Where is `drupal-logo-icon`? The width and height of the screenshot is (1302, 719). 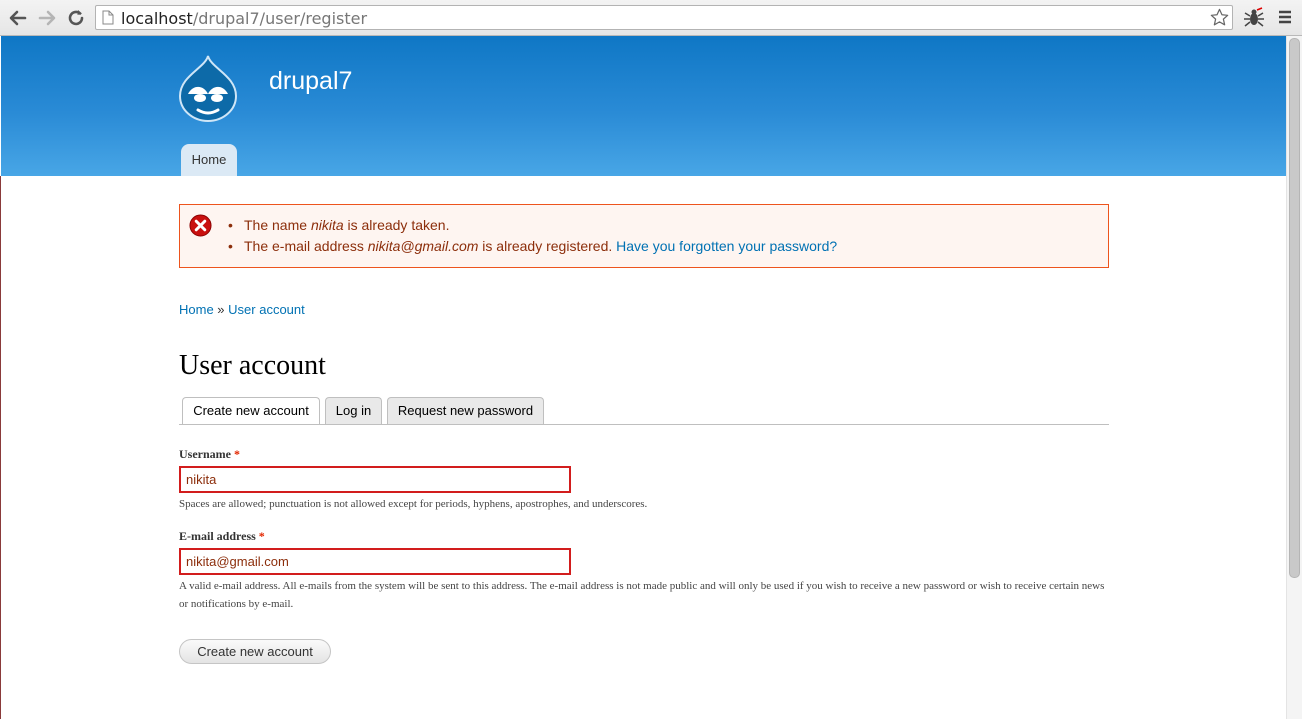 drupal-logo-icon is located at coordinates (208, 88).